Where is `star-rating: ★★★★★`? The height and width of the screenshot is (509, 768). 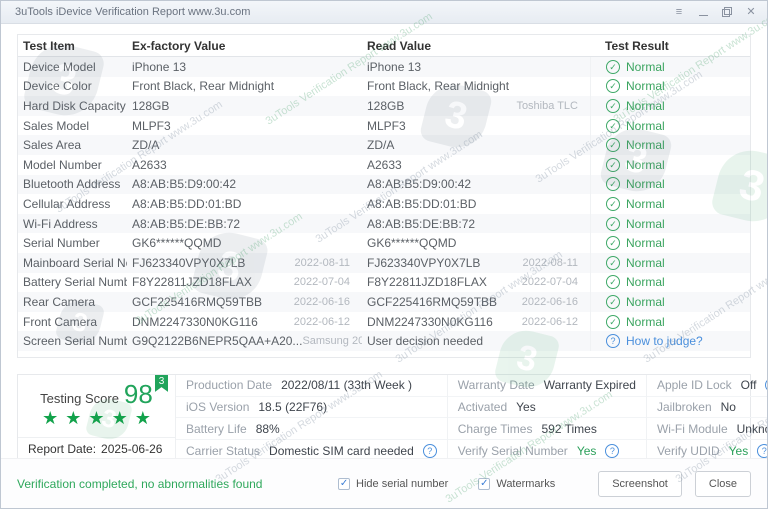 star-rating: ★★★★★ is located at coordinates (100, 417).